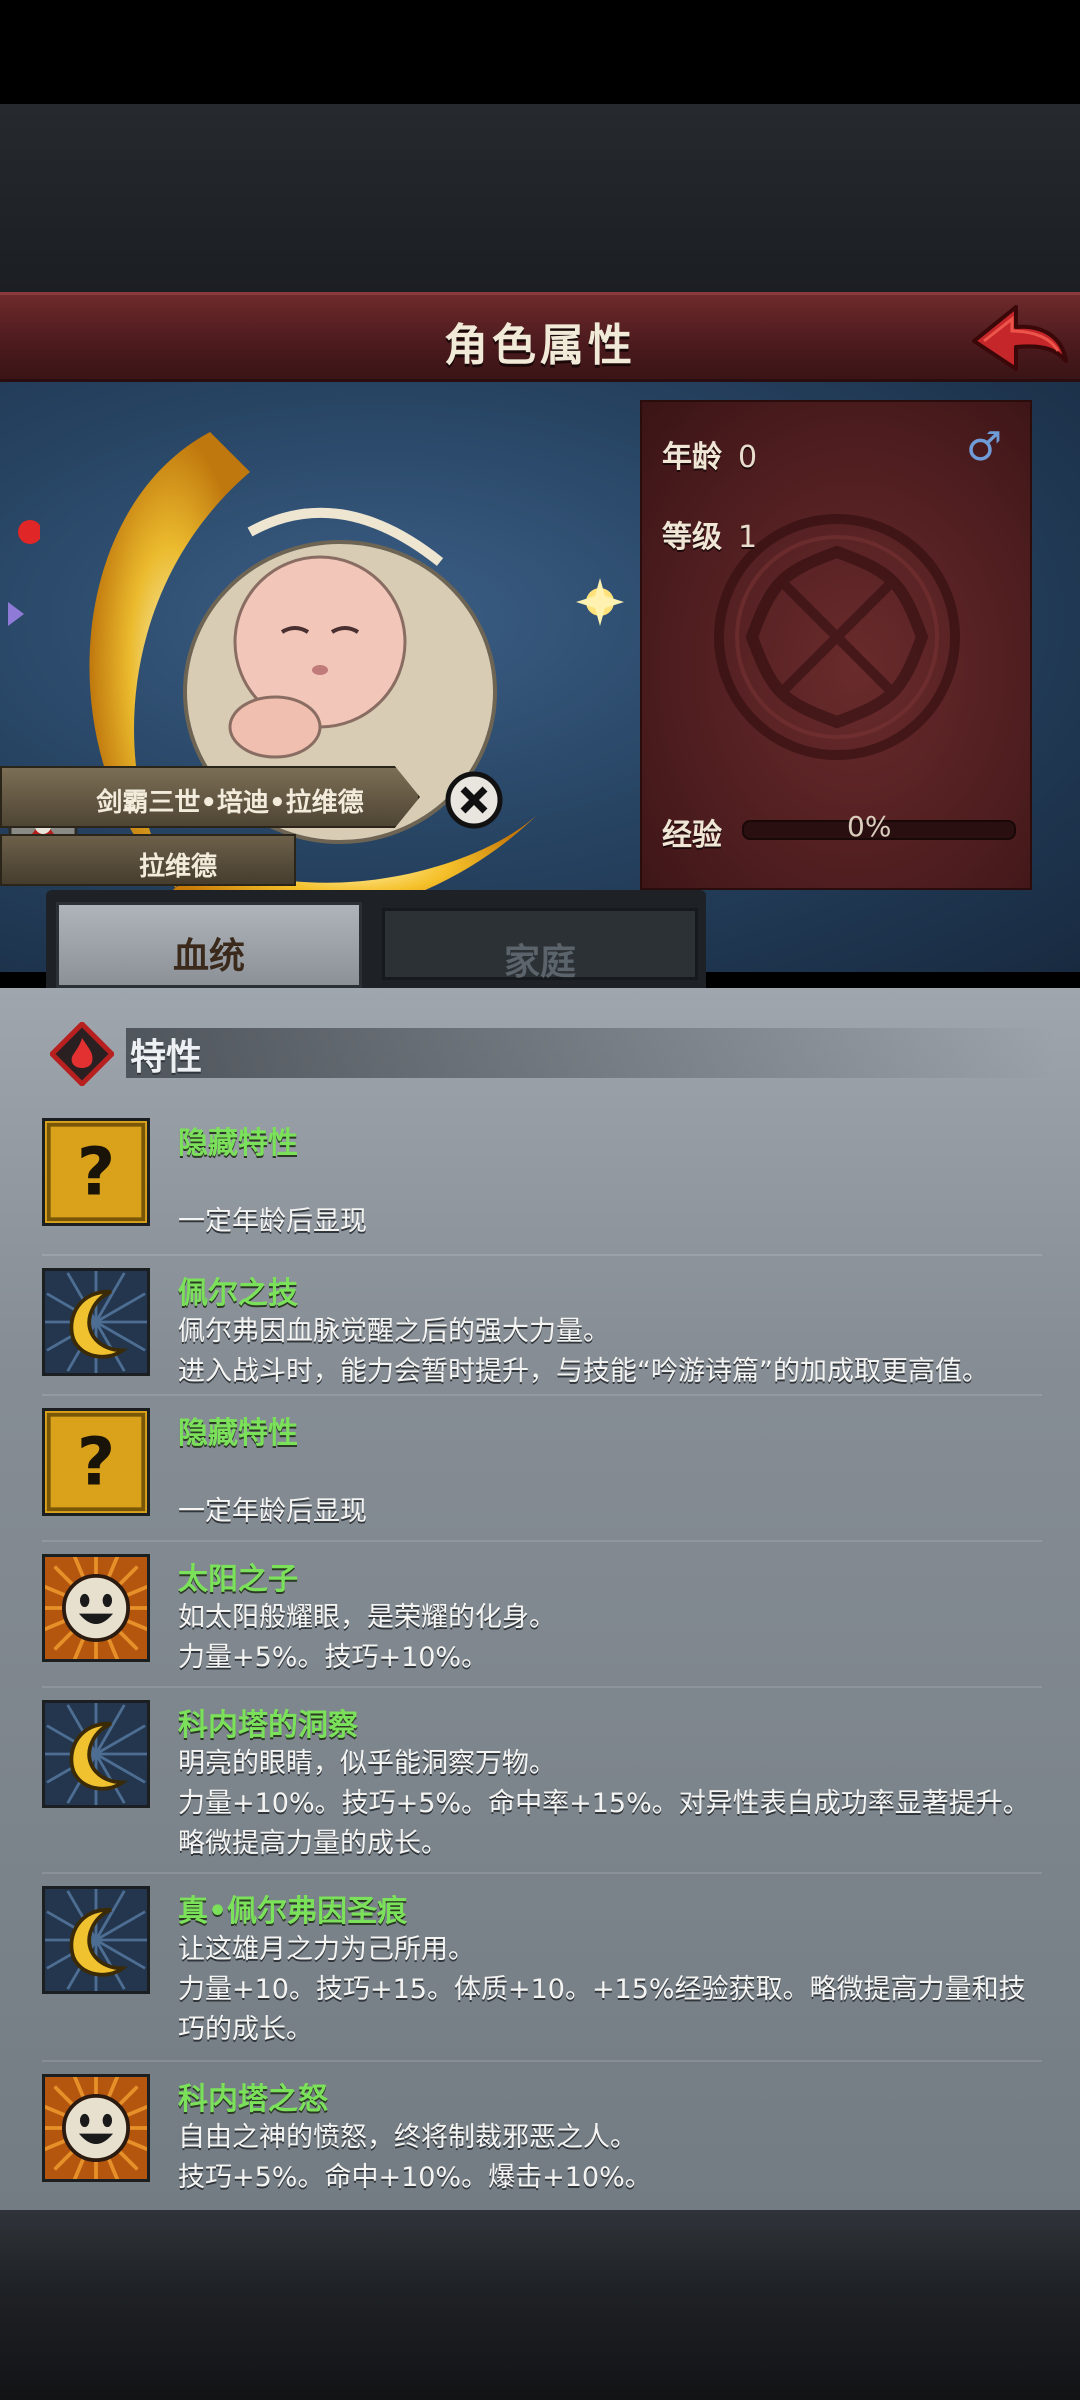 The image size is (1080, 2400). What do you see at coordinates (20, 622) in the screenshot?
I see `side-tab-icon` at bounding box center [20, 622].